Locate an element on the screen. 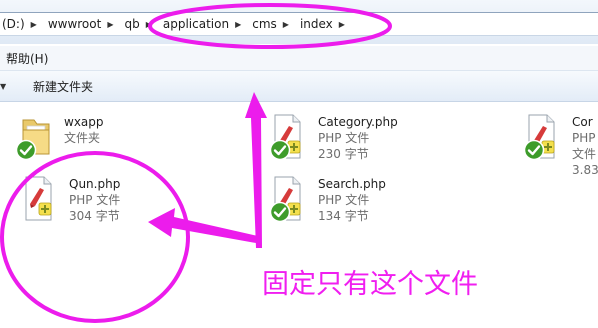  file-name: Search.php is located at coordinates (352, 184).